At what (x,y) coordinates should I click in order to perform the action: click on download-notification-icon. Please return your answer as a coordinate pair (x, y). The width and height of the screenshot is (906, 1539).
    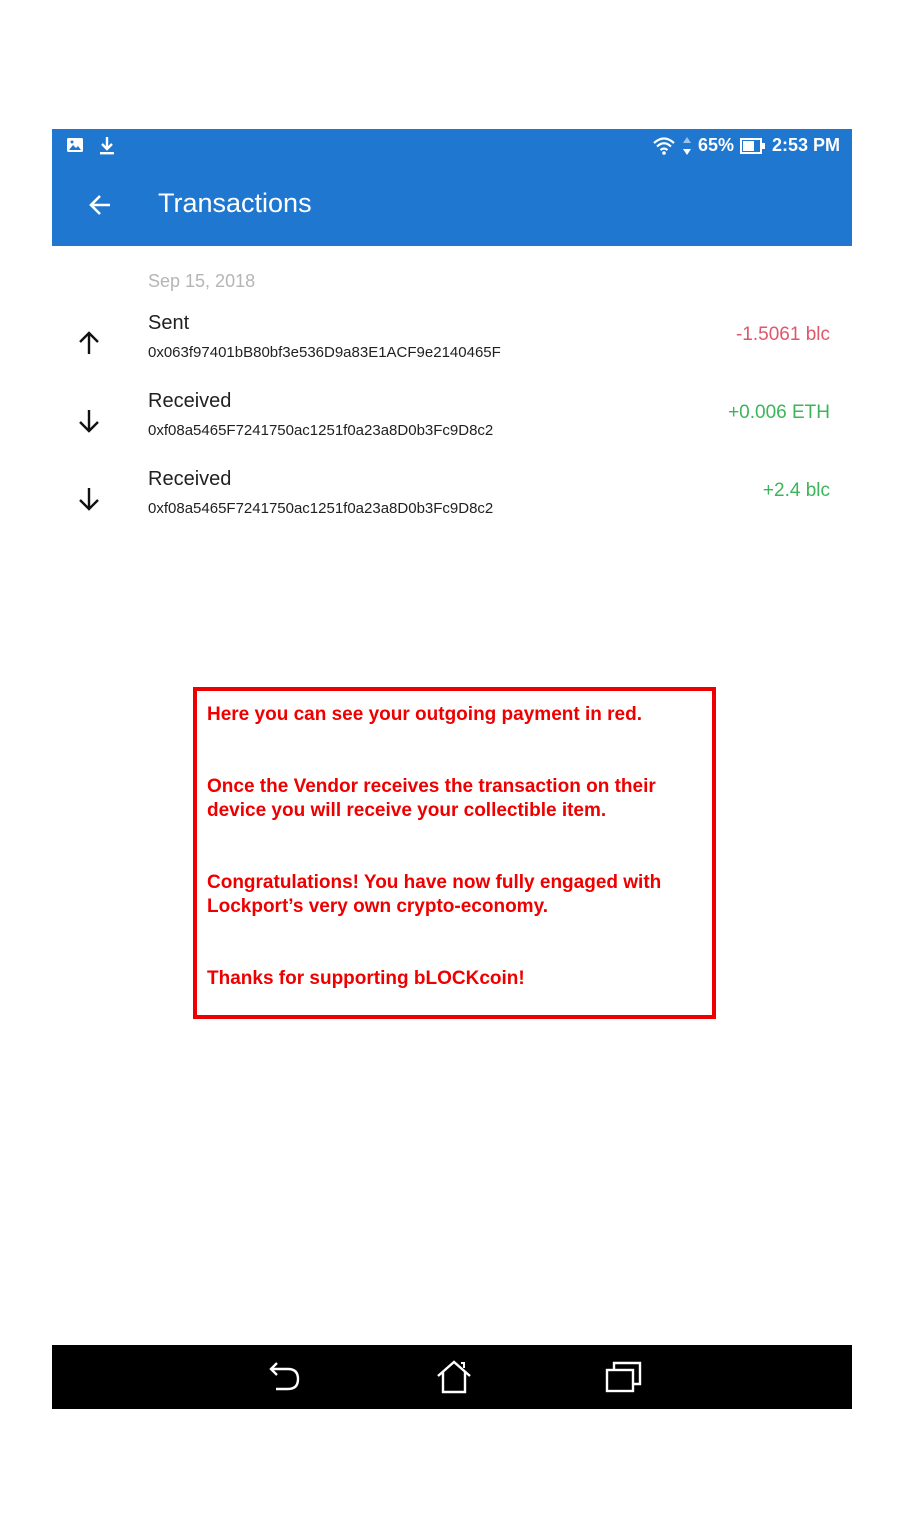
    Looking at the image, I should click on (107, 146).